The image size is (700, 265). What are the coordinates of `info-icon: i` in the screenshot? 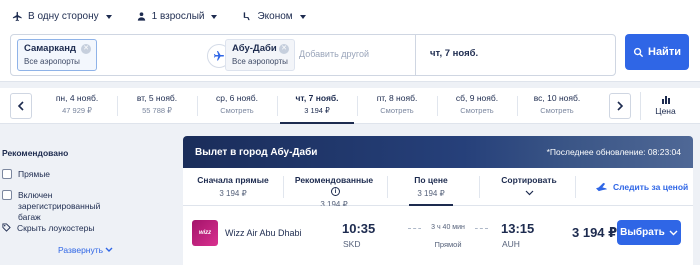 It's located at (335, 191).